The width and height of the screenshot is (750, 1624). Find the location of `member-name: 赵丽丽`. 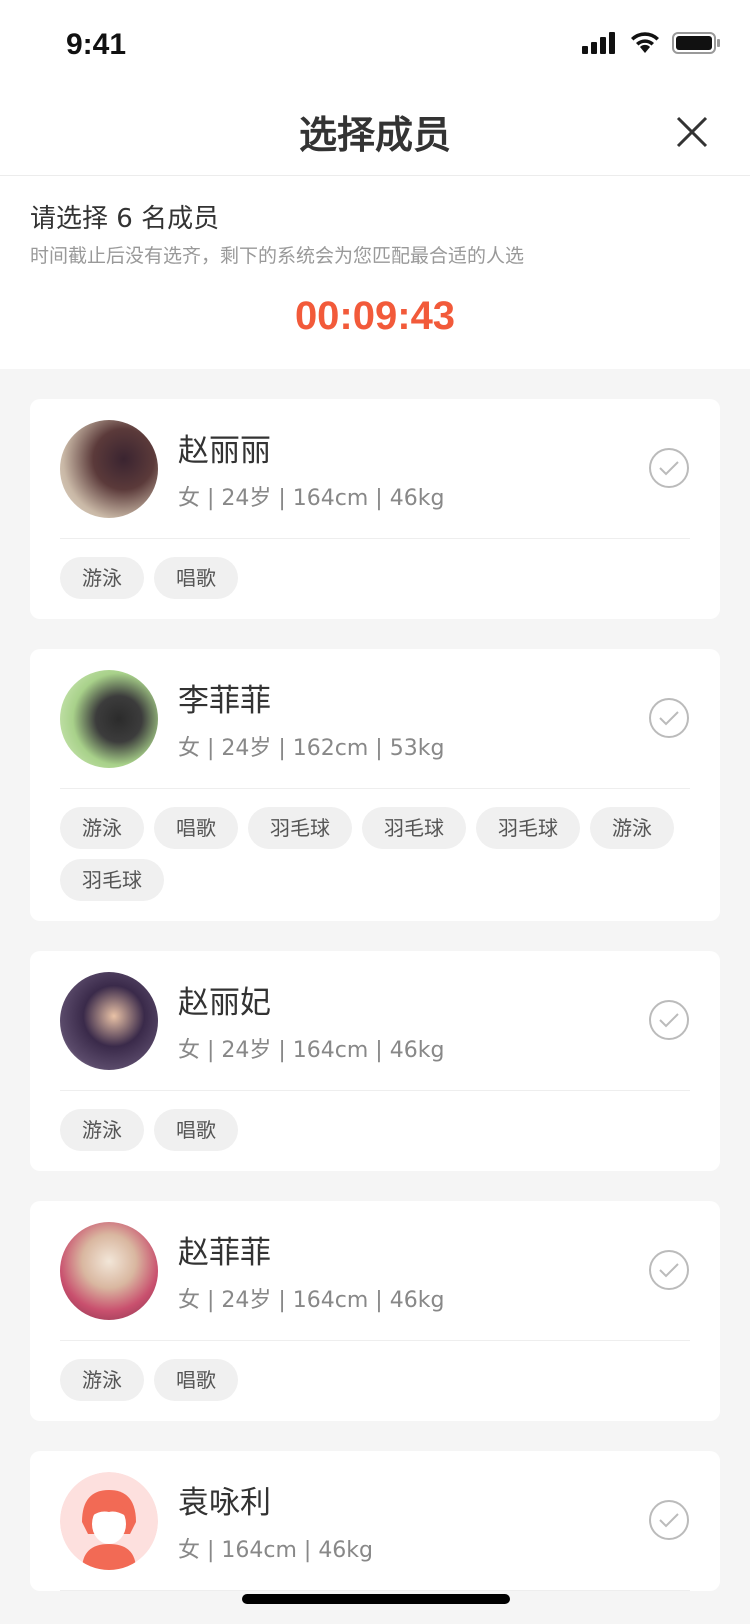

member-name: 赵丽丽 is located at coordinates (224, 451).